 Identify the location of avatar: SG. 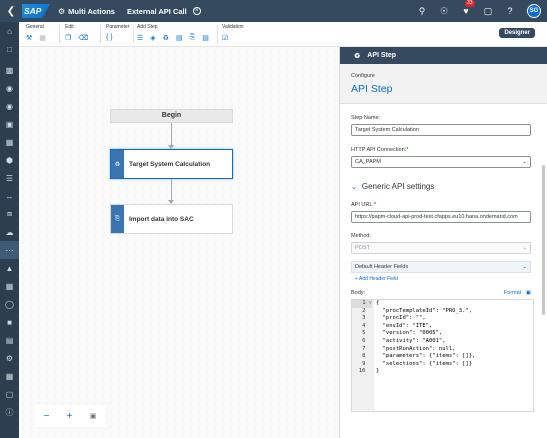
(534, 11).